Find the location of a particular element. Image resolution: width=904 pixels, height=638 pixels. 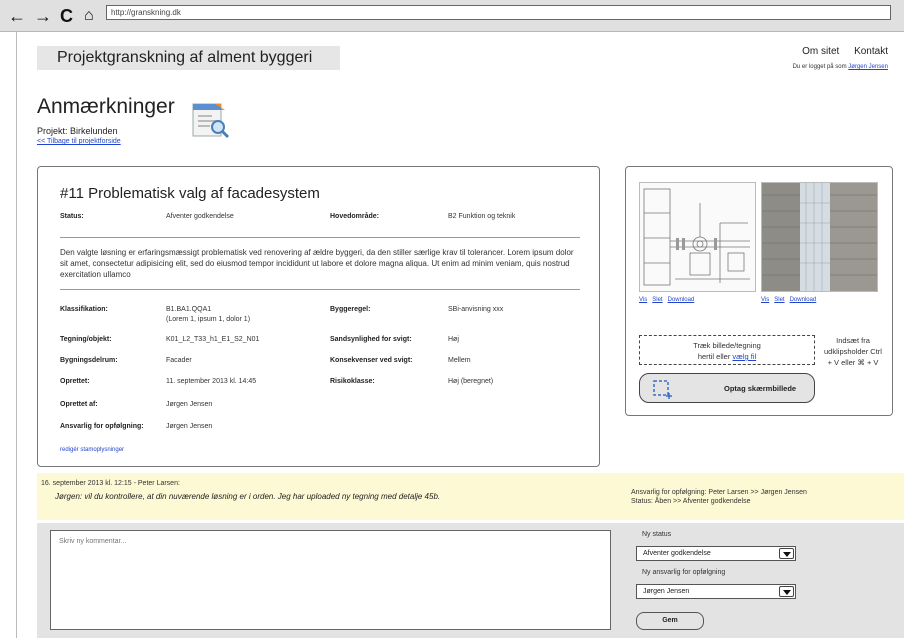

building-part-value: Facader is located at coordinates (179, 360).